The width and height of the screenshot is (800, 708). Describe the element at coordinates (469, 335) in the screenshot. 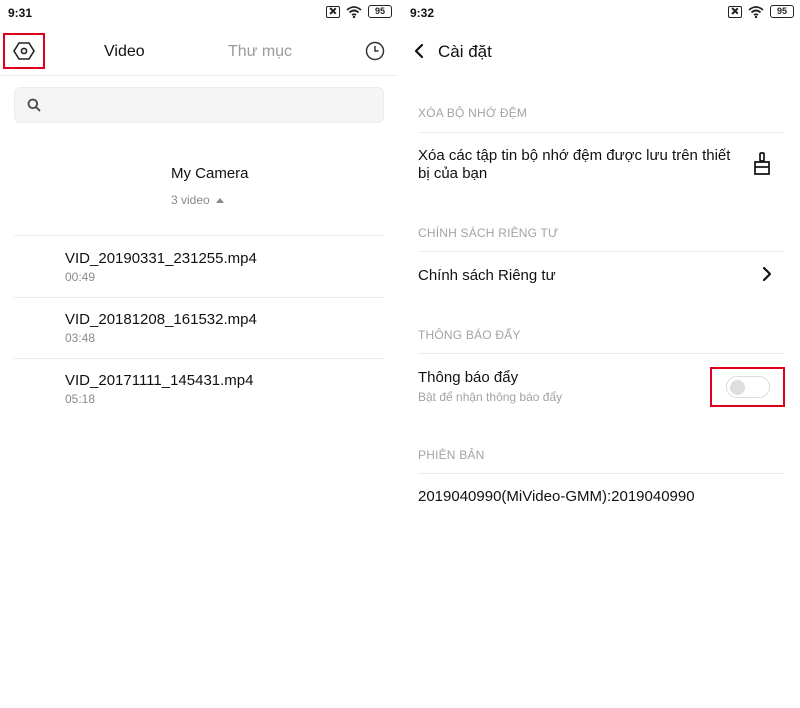

I see `section-header-push: THÔNG BÁO ĐẨY` at that location.